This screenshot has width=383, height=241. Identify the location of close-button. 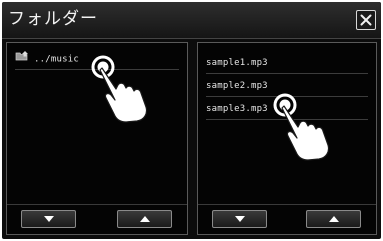
(366, 20).